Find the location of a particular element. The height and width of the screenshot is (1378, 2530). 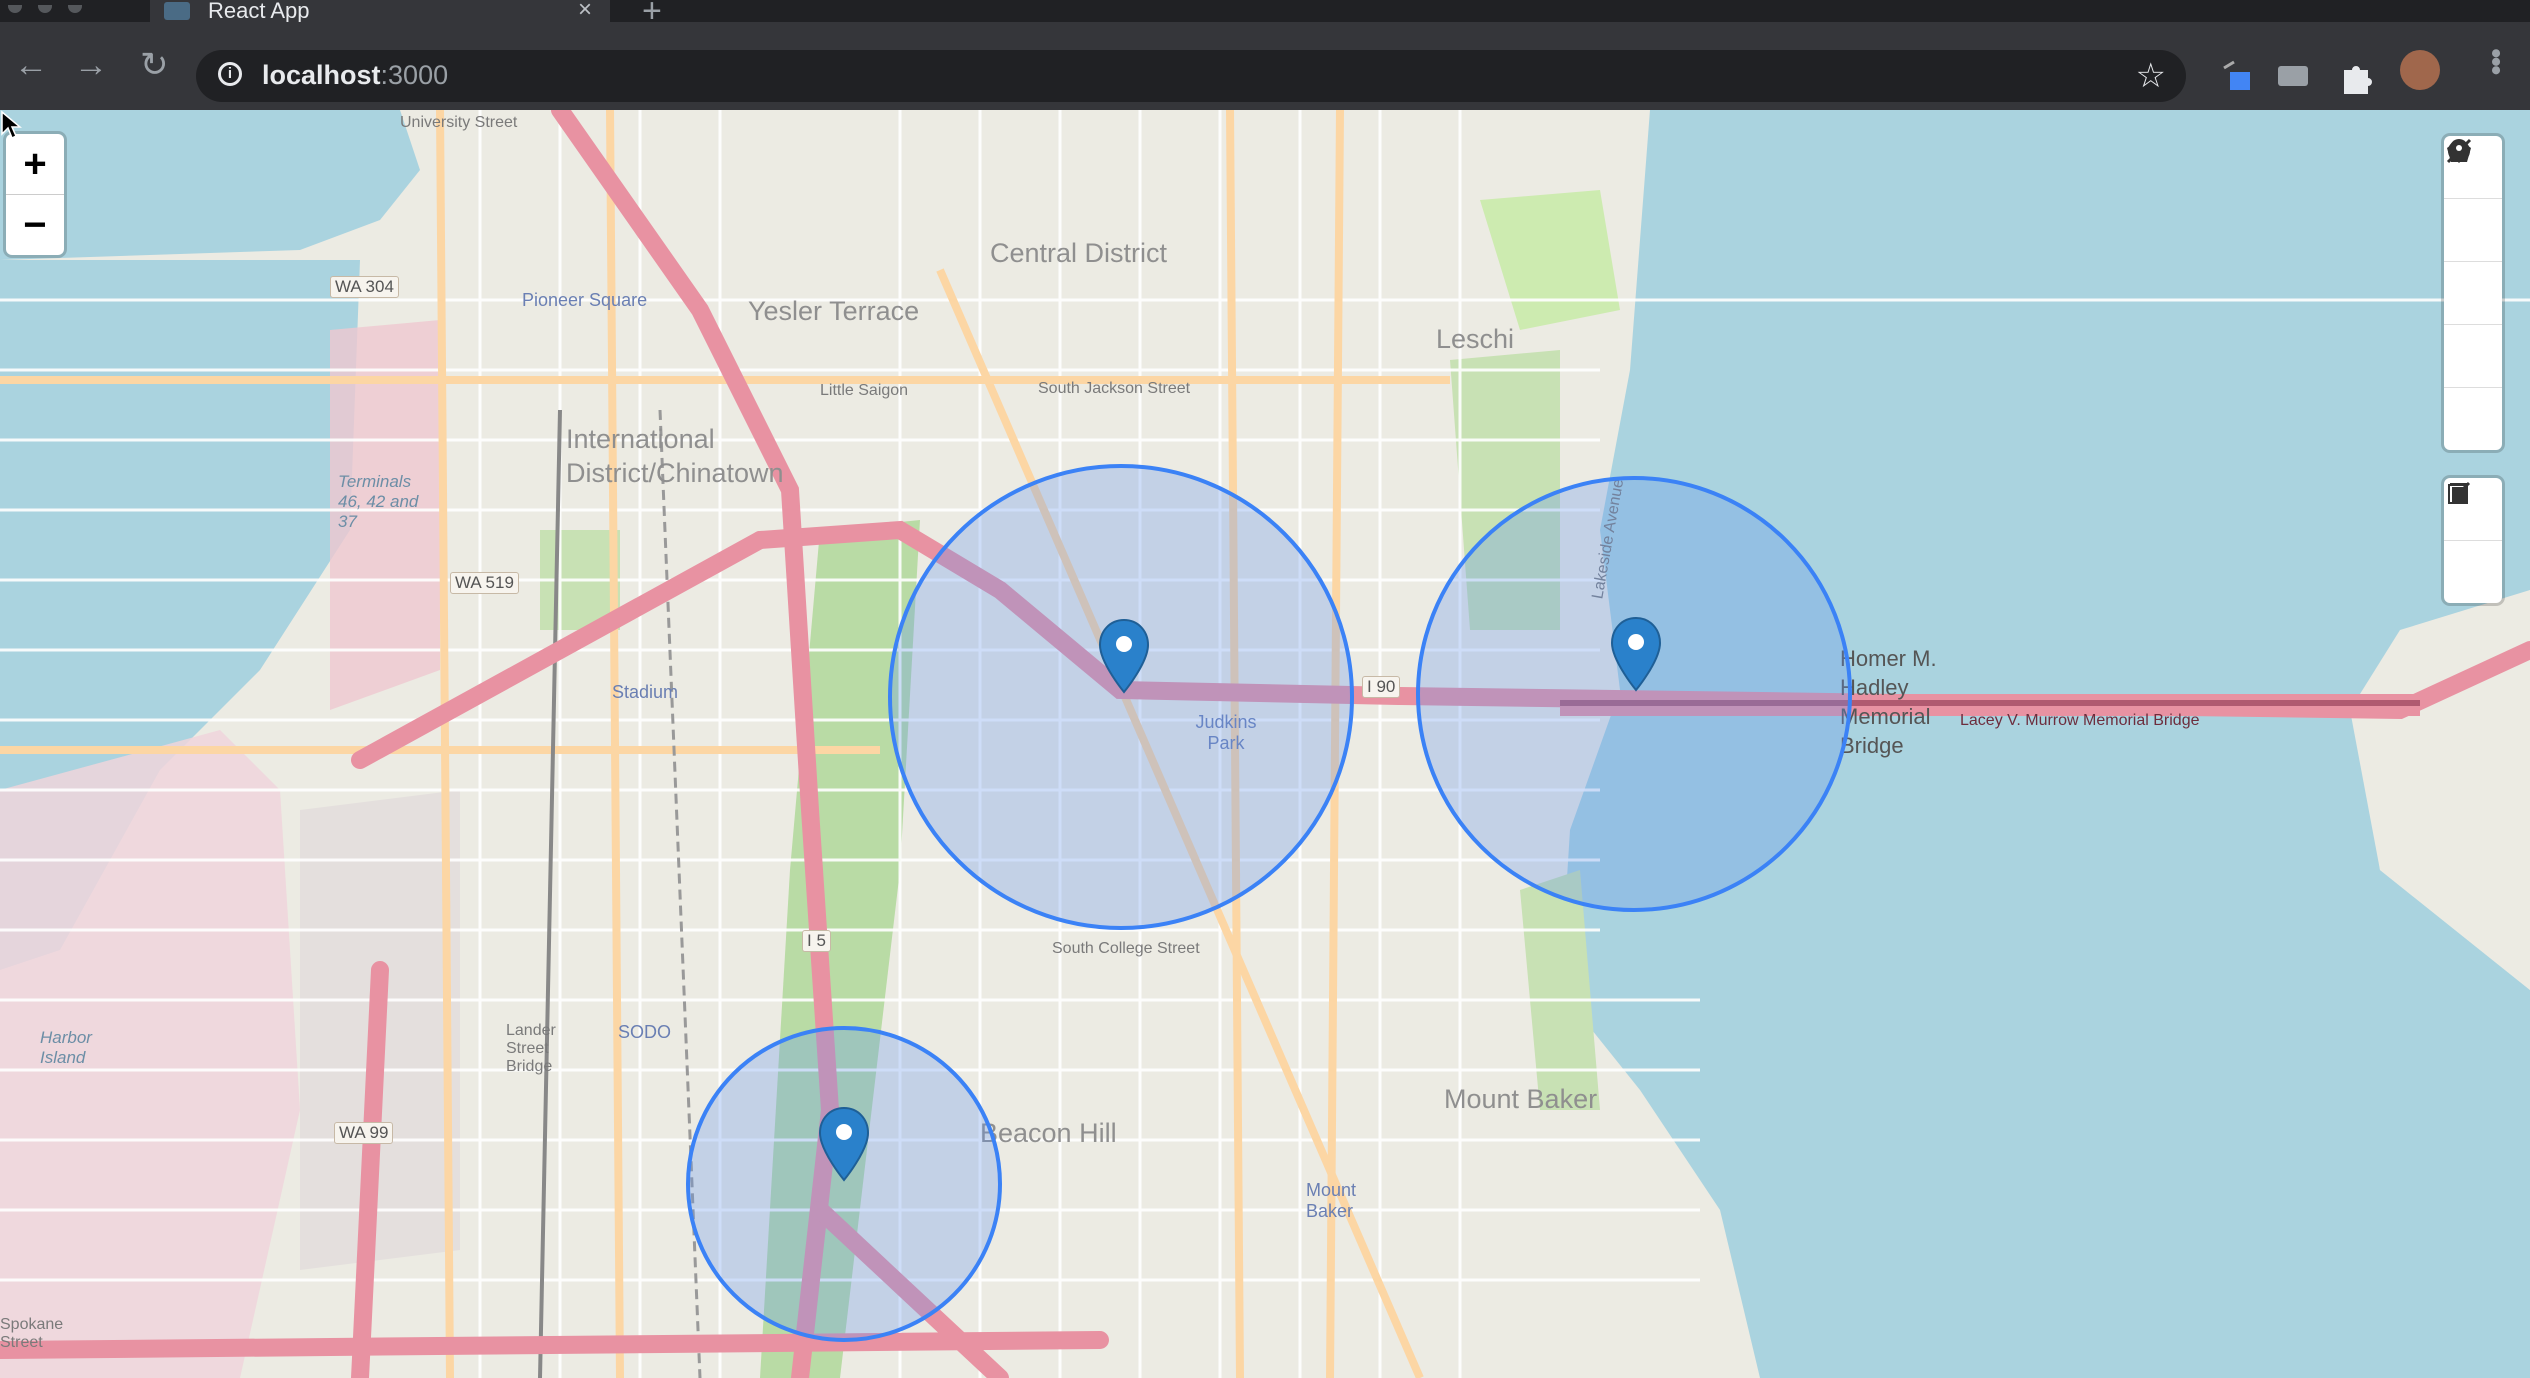

reload-icon: ↻ is located at coordinates (154, 65).